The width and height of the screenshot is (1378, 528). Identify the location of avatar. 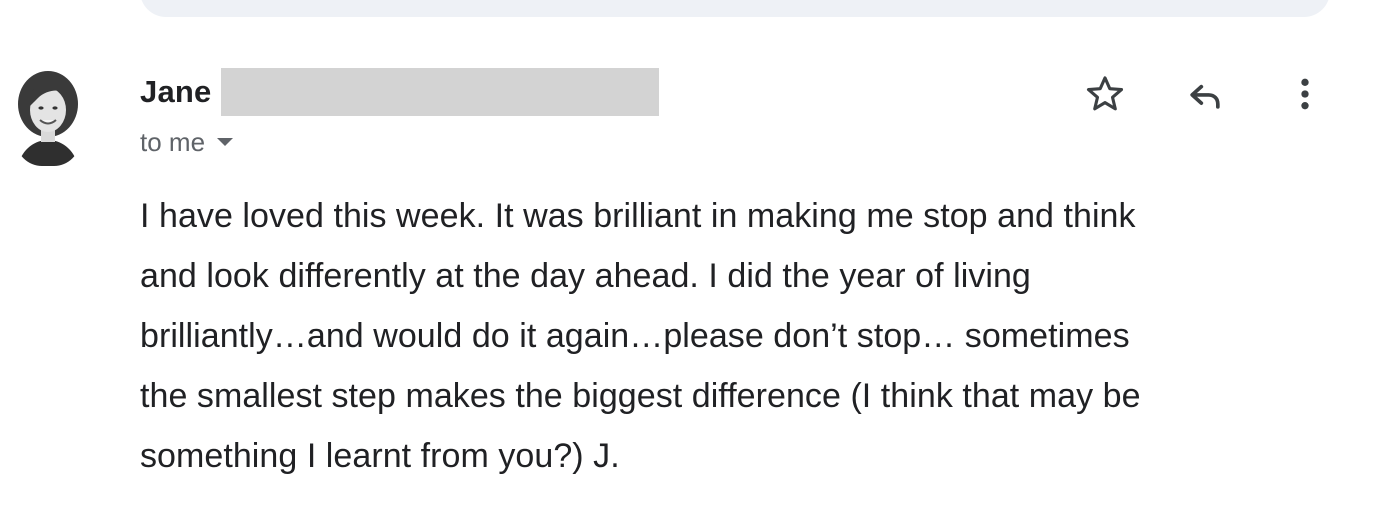
(48, 117).